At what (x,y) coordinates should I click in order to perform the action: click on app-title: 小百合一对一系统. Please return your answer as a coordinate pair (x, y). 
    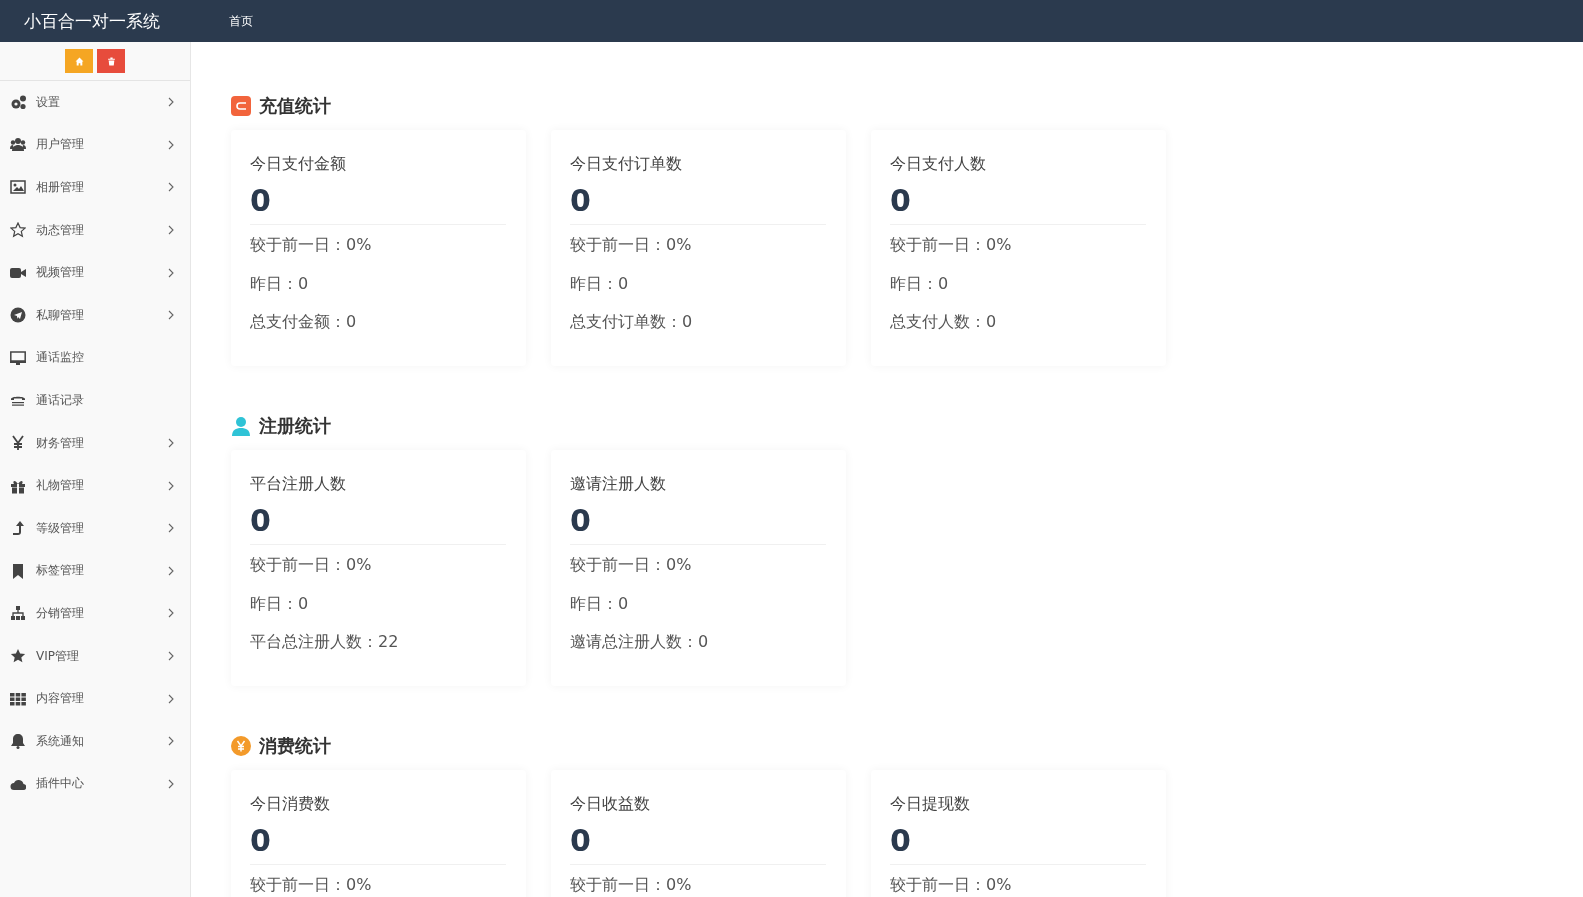
    Looking at the image, I should click on (92, 21).